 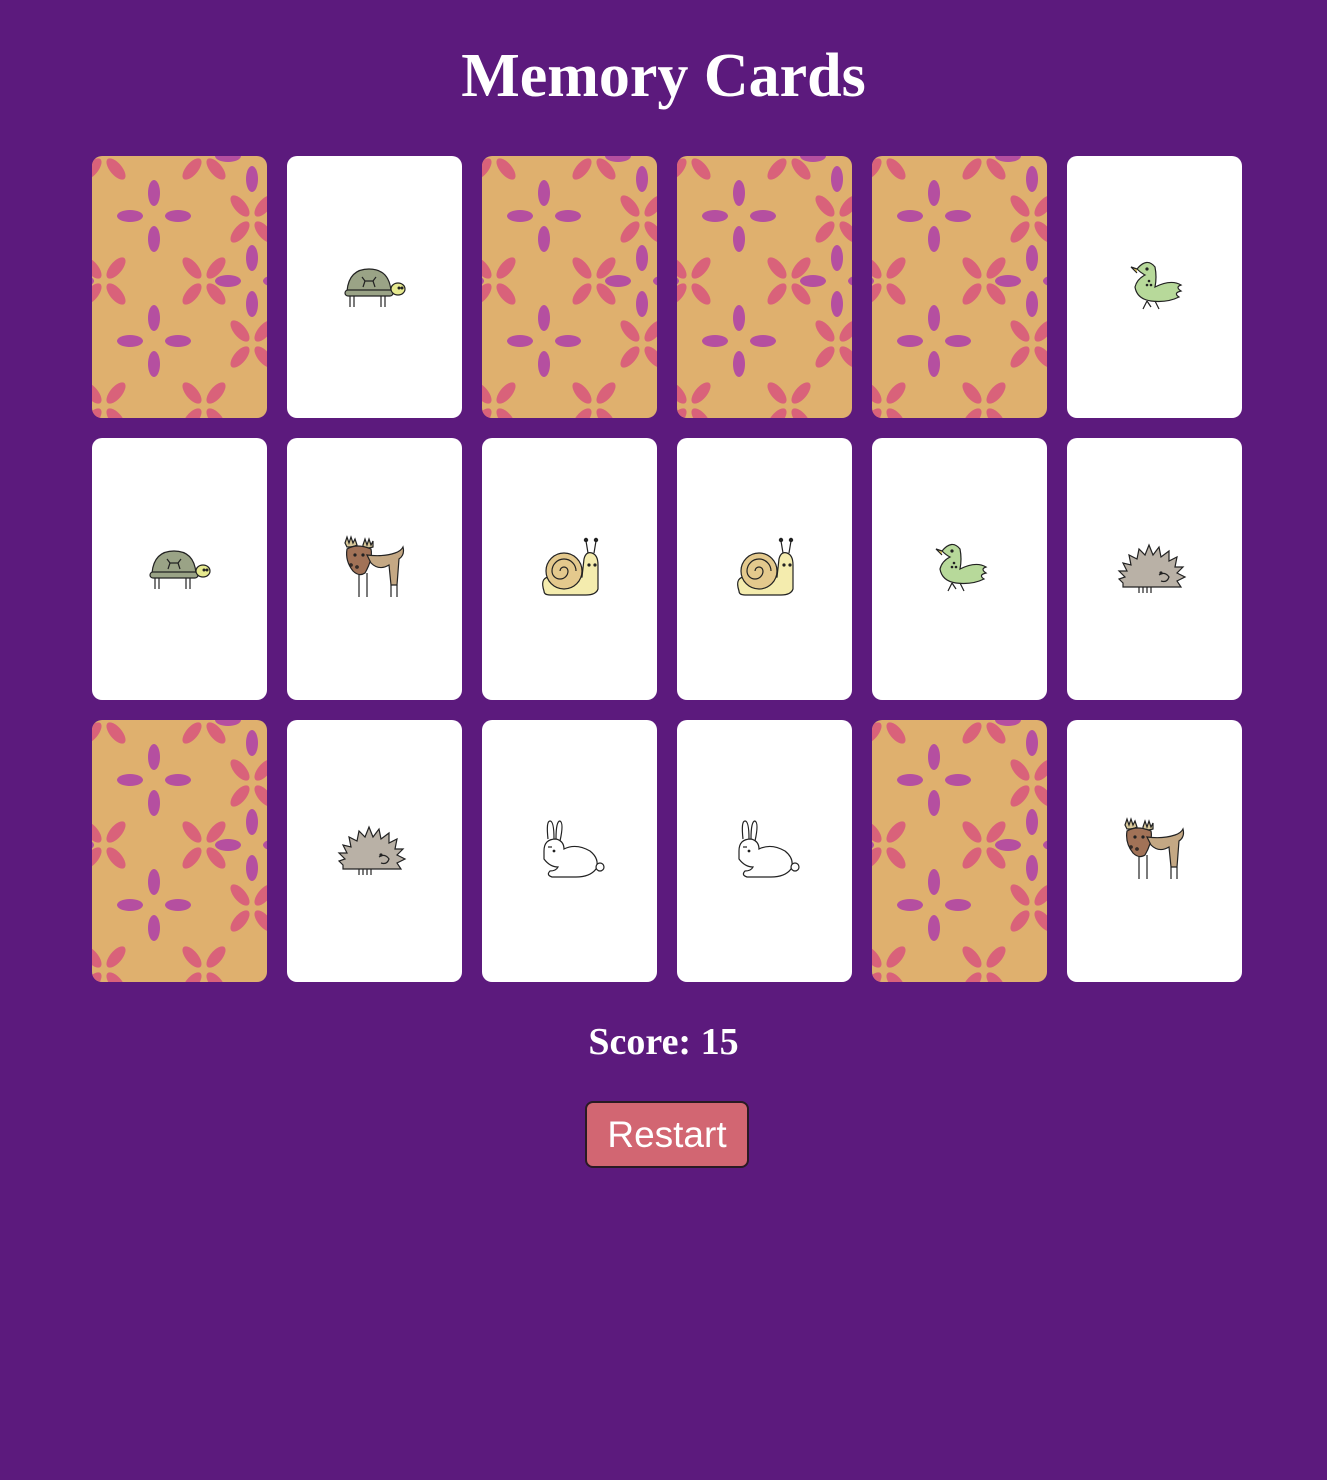 I want to click on score-display: Score: 15, so click(x=663, y=1042).